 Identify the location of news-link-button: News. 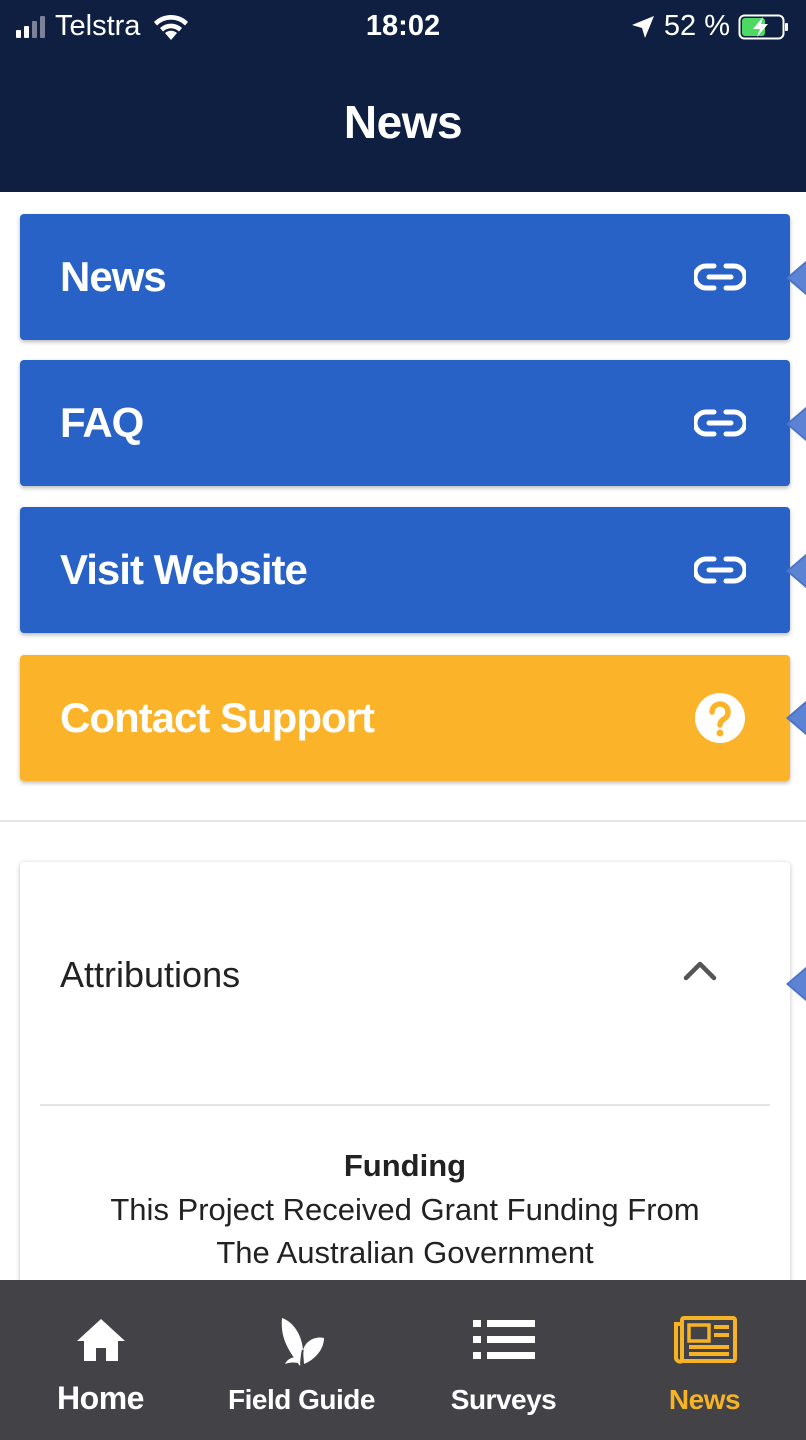
(405, 277).